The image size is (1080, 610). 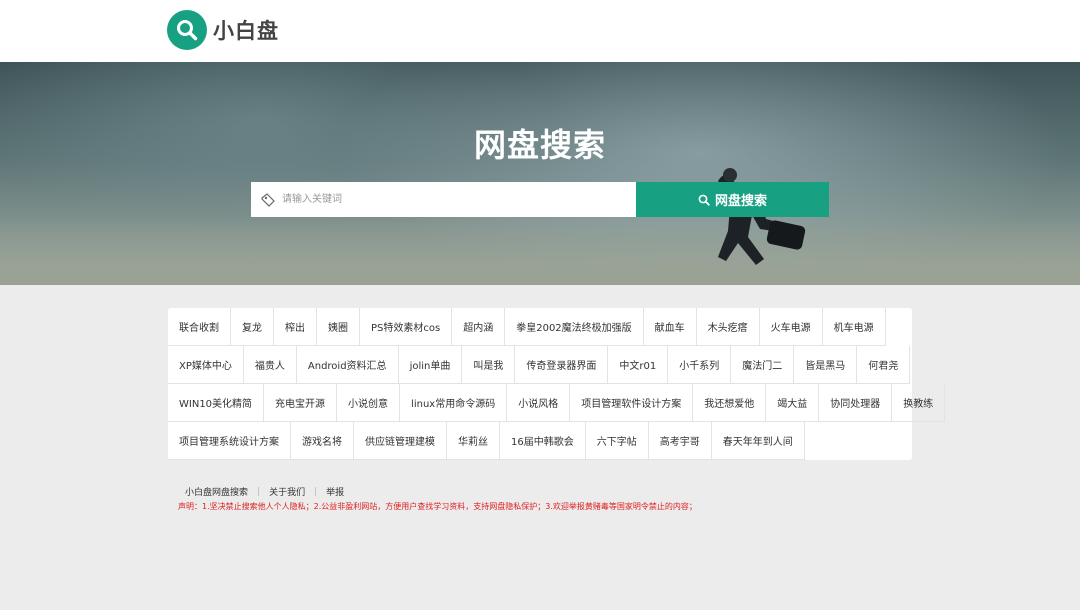 What do you see at coordinates (700, 365) in the screenshot?
I see `keyword-tag: 小千系列` at bounding box center [700, 365].